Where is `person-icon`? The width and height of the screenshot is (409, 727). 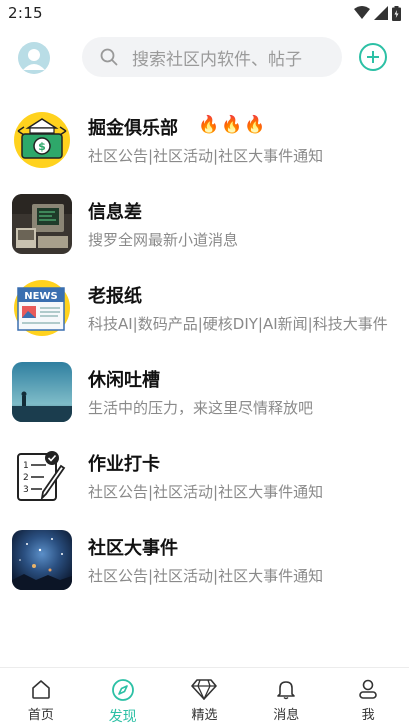
person-icon is located at coordinates (368, 689).